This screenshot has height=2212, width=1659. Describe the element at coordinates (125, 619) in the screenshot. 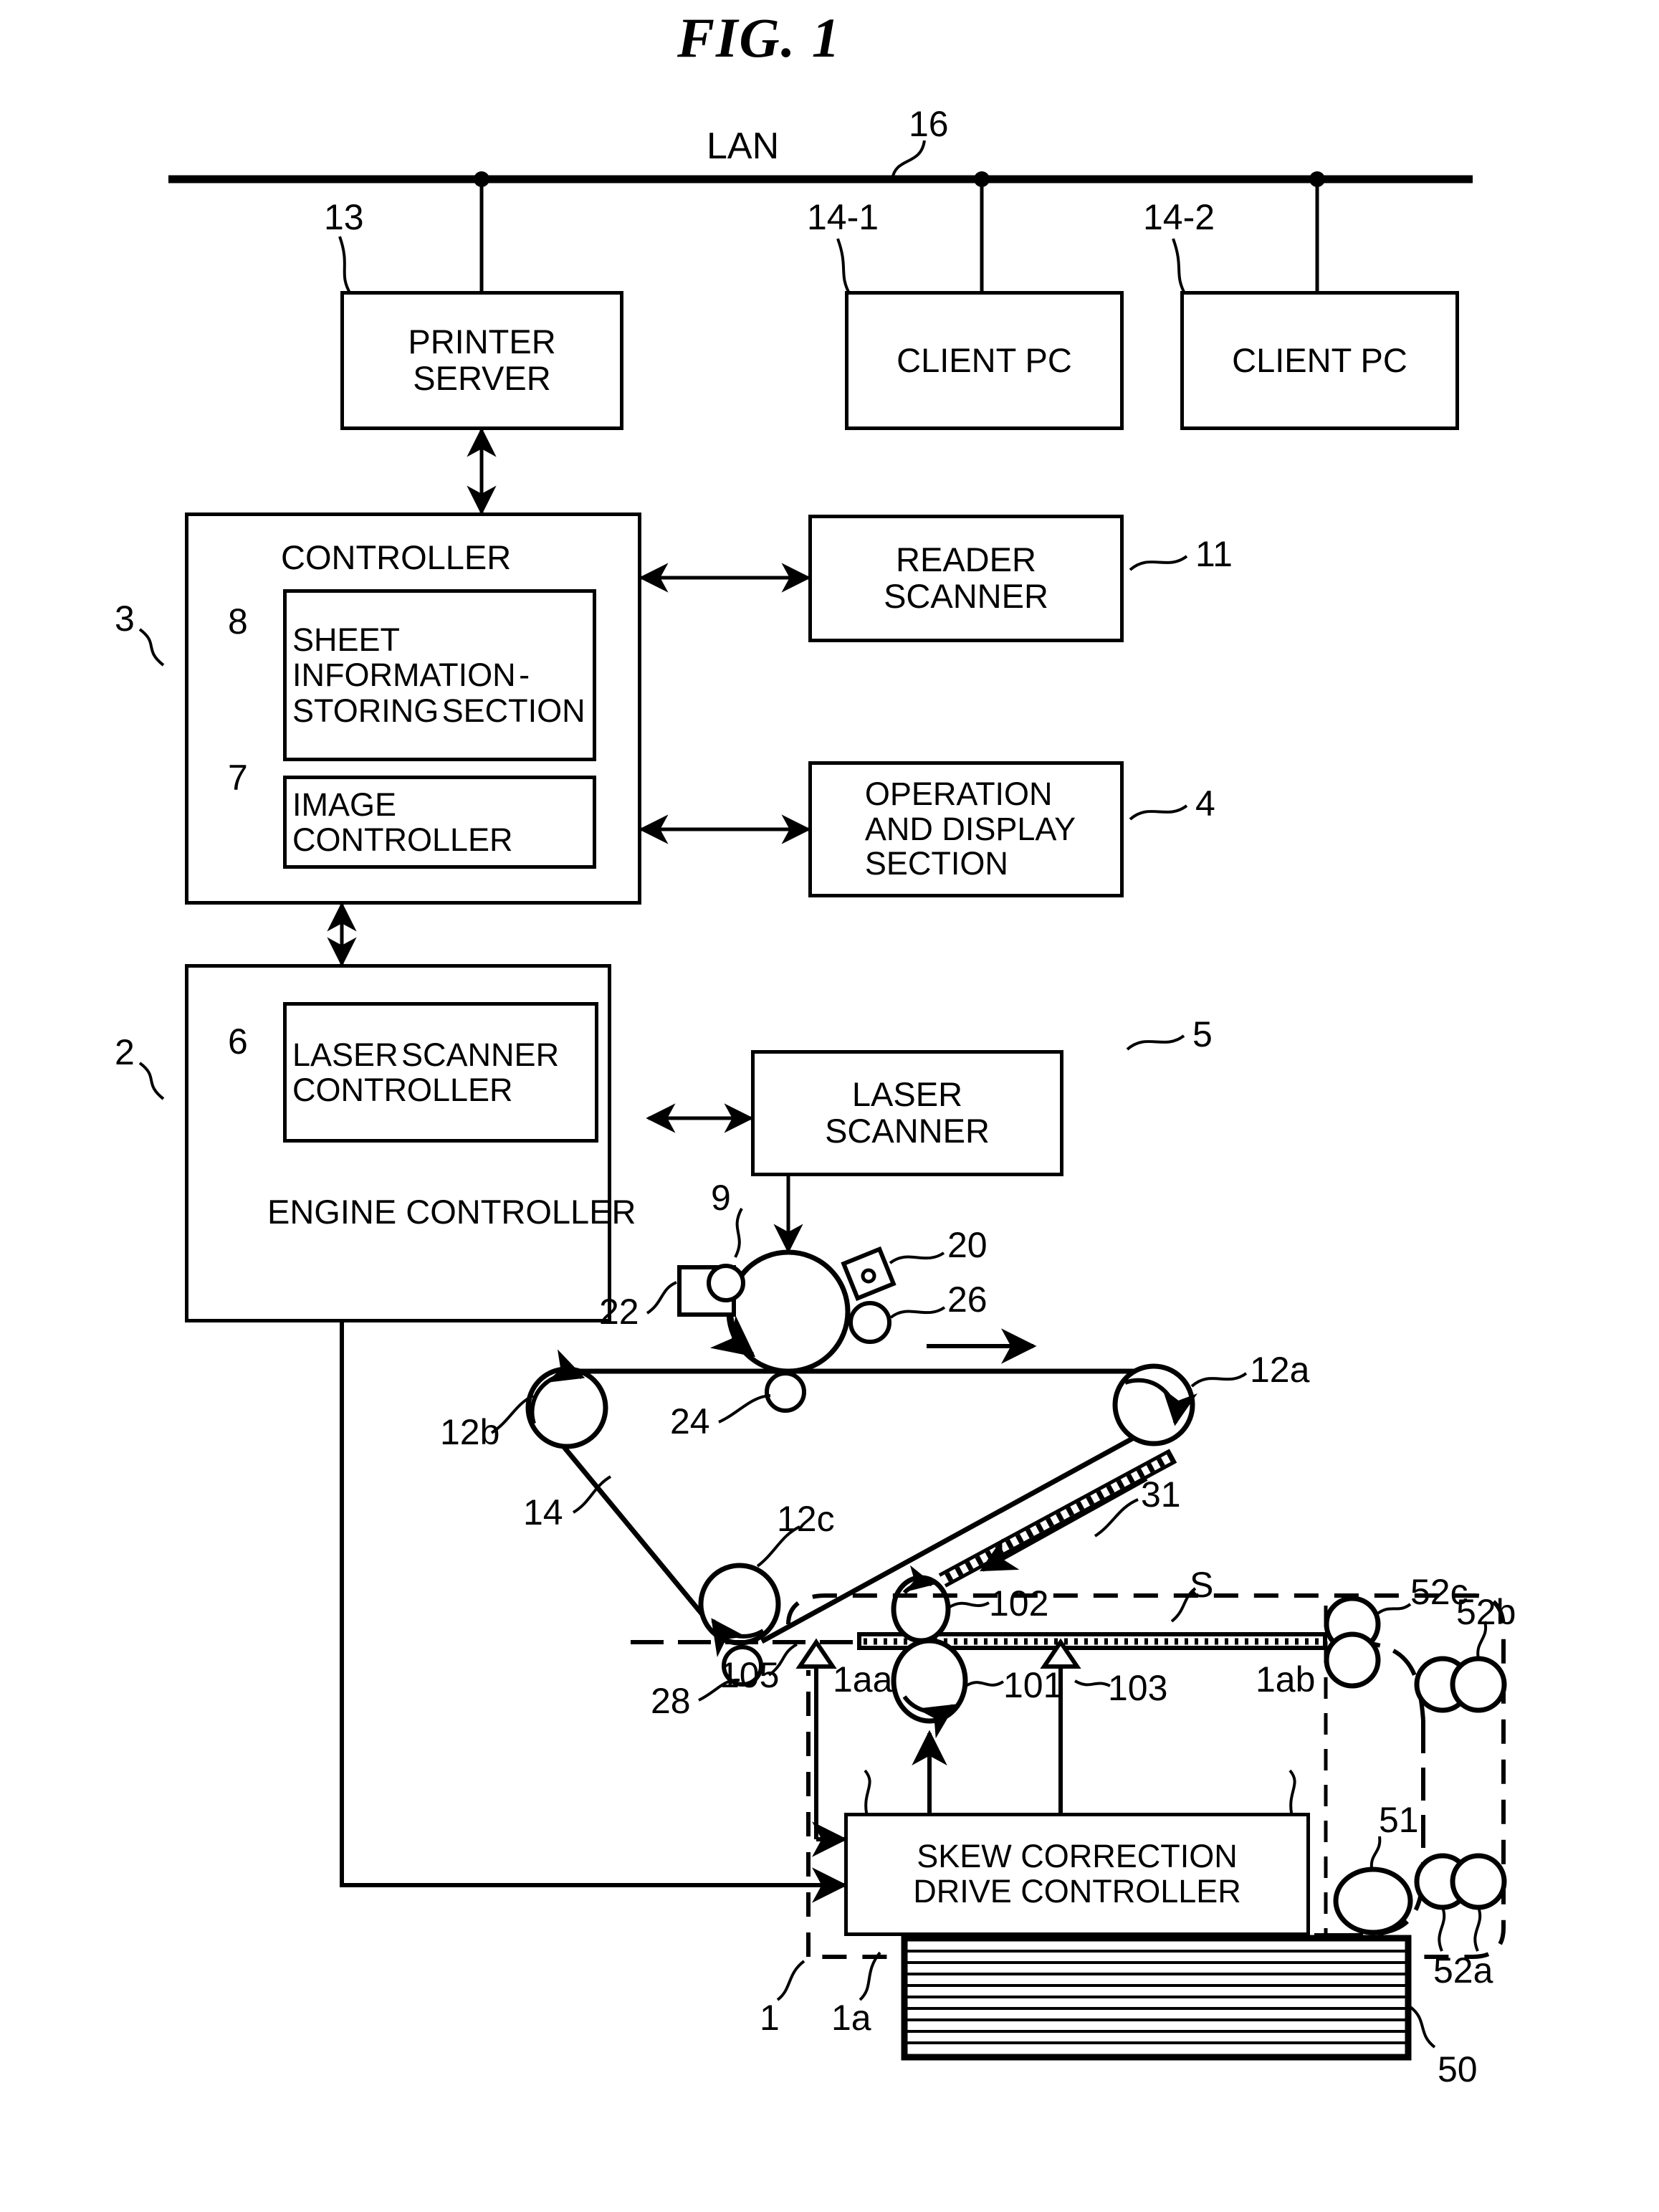

I see `ref-3: 3` at that location.